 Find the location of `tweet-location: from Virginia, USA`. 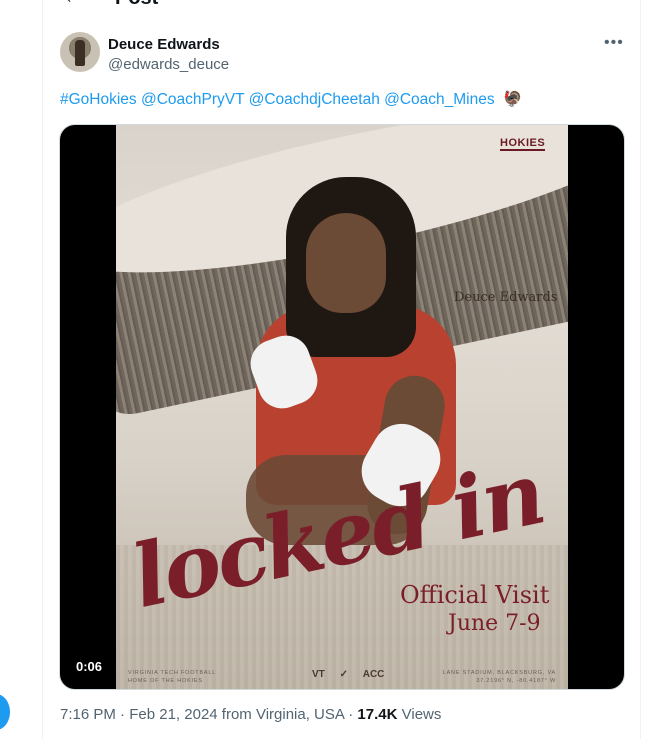

tweet-location: from Virginia, USA is located at coordinates (283, 714).